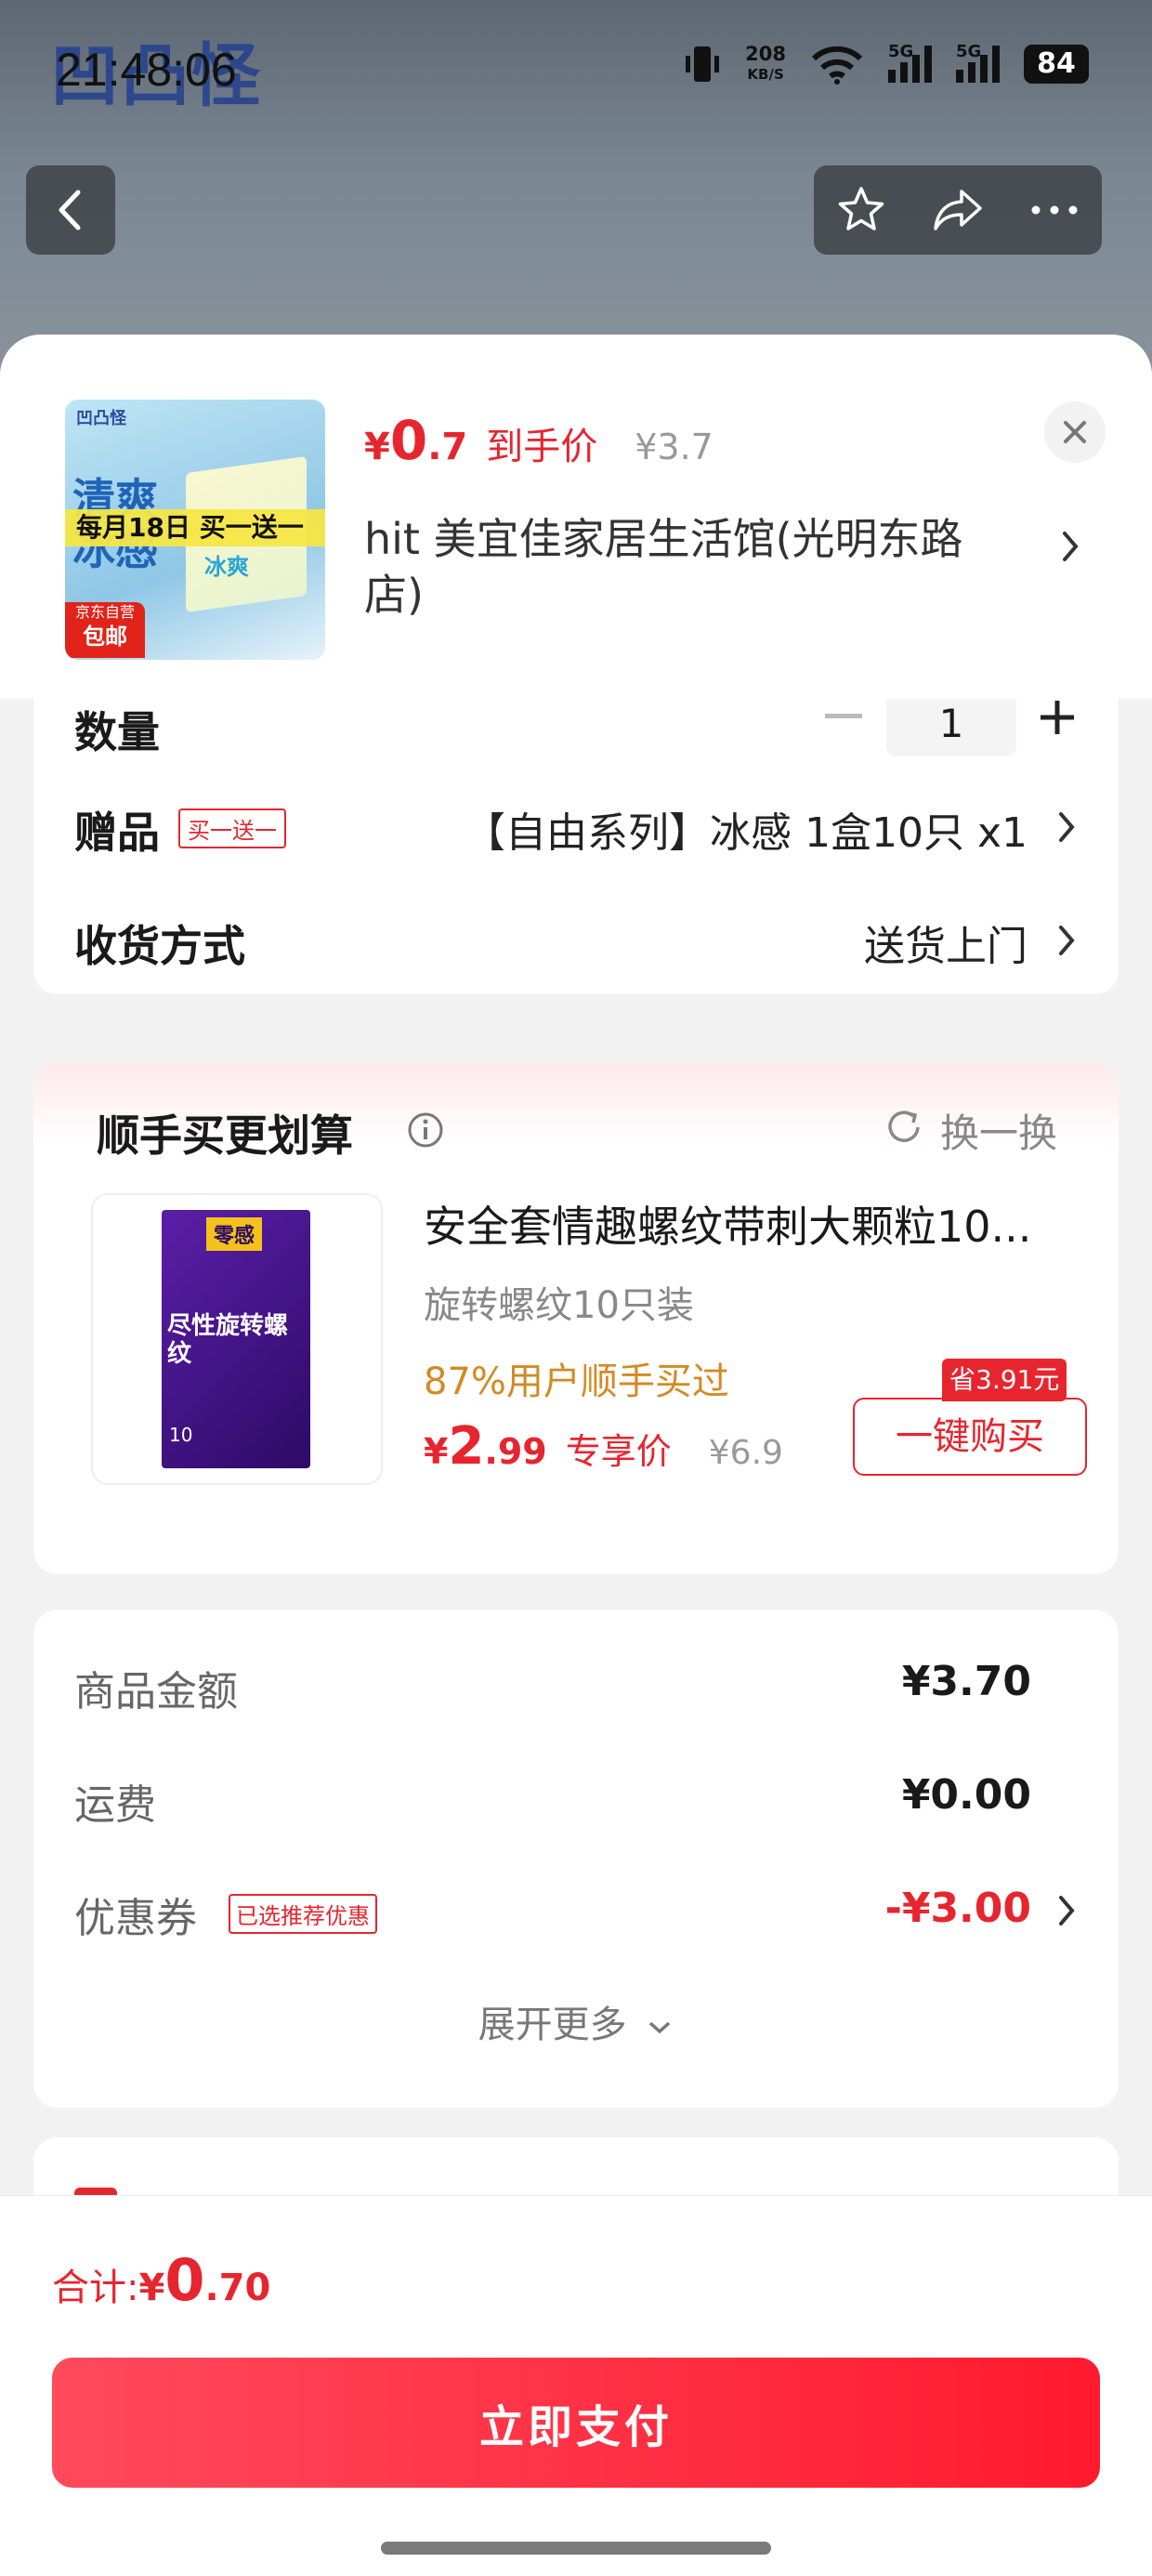  Describe the element at coordinates (998, 1130) in the screenshot. I see `refresh-button: 换一换` at that location.